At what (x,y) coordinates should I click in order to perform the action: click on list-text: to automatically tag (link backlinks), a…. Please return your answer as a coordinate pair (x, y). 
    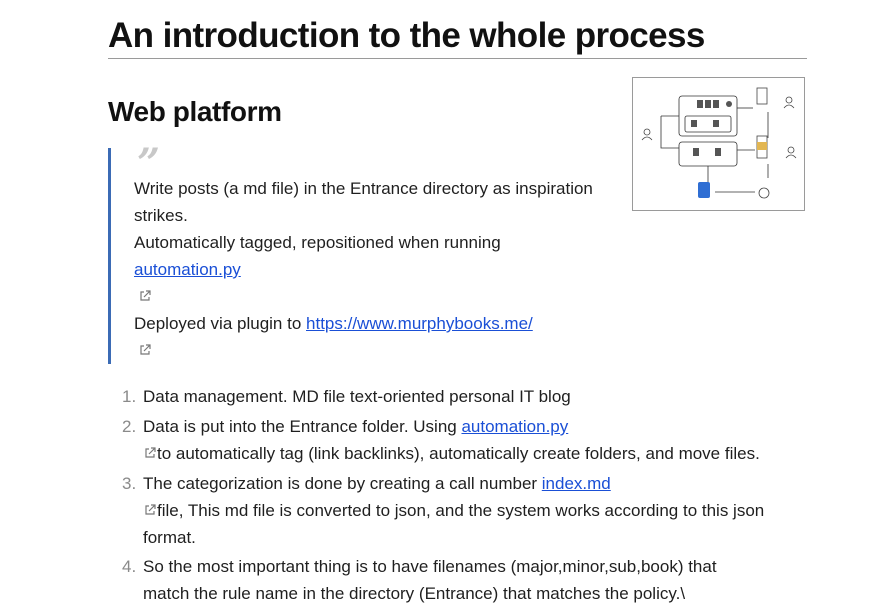
    Looking at the image, I should click on (451, 453).